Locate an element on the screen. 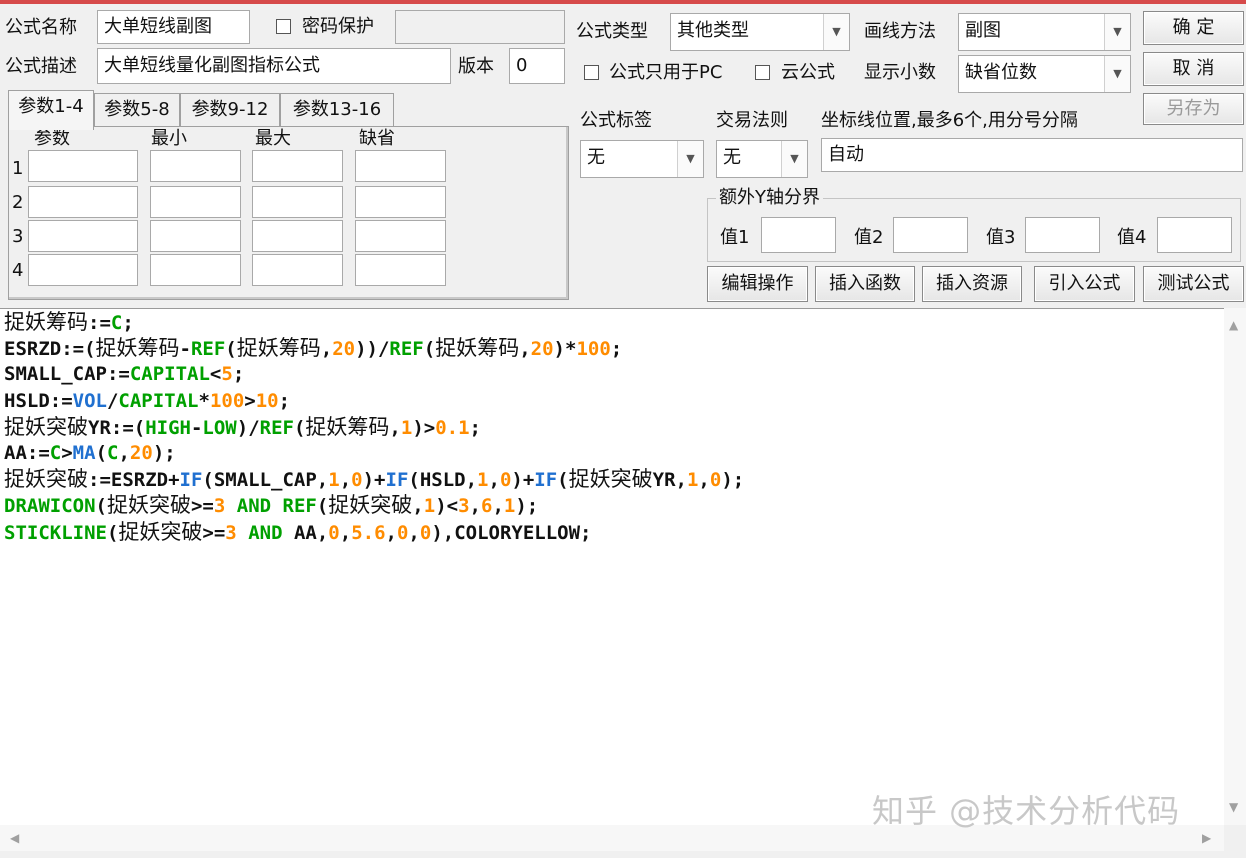 This screenshot has width=1246, height=858. vertical-scrollbar: ▲ ▼ is located at coordinates (1235, 566).